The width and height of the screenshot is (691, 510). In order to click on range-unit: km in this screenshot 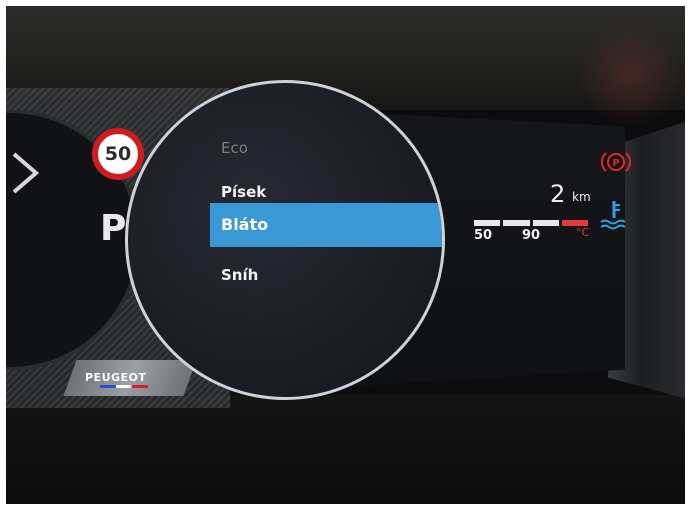, I will do `click(581, 197)`.